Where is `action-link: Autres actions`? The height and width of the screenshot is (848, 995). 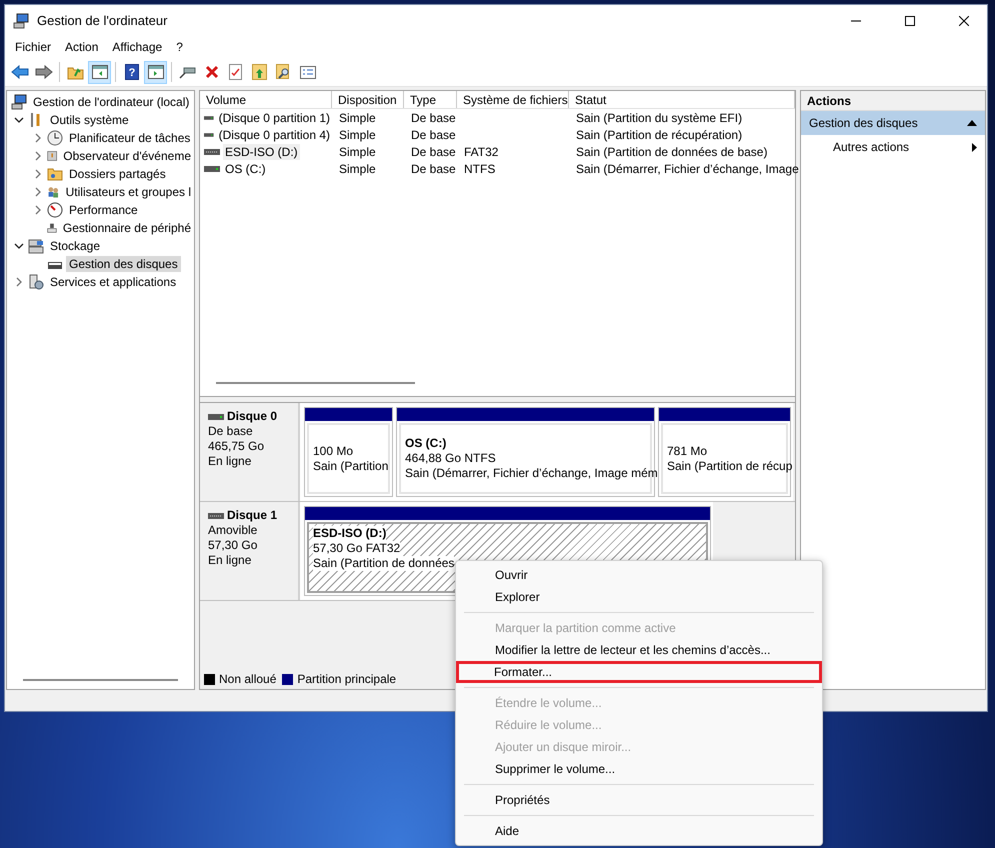 action-link: Autres actions is located at coordinates (871, 147).